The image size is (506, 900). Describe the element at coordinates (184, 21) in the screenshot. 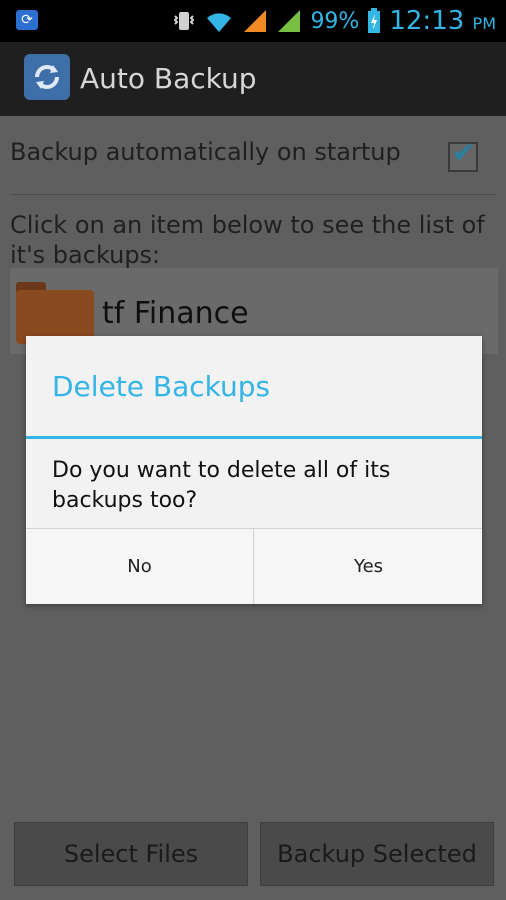

I see `vibrate-icon` at that location.